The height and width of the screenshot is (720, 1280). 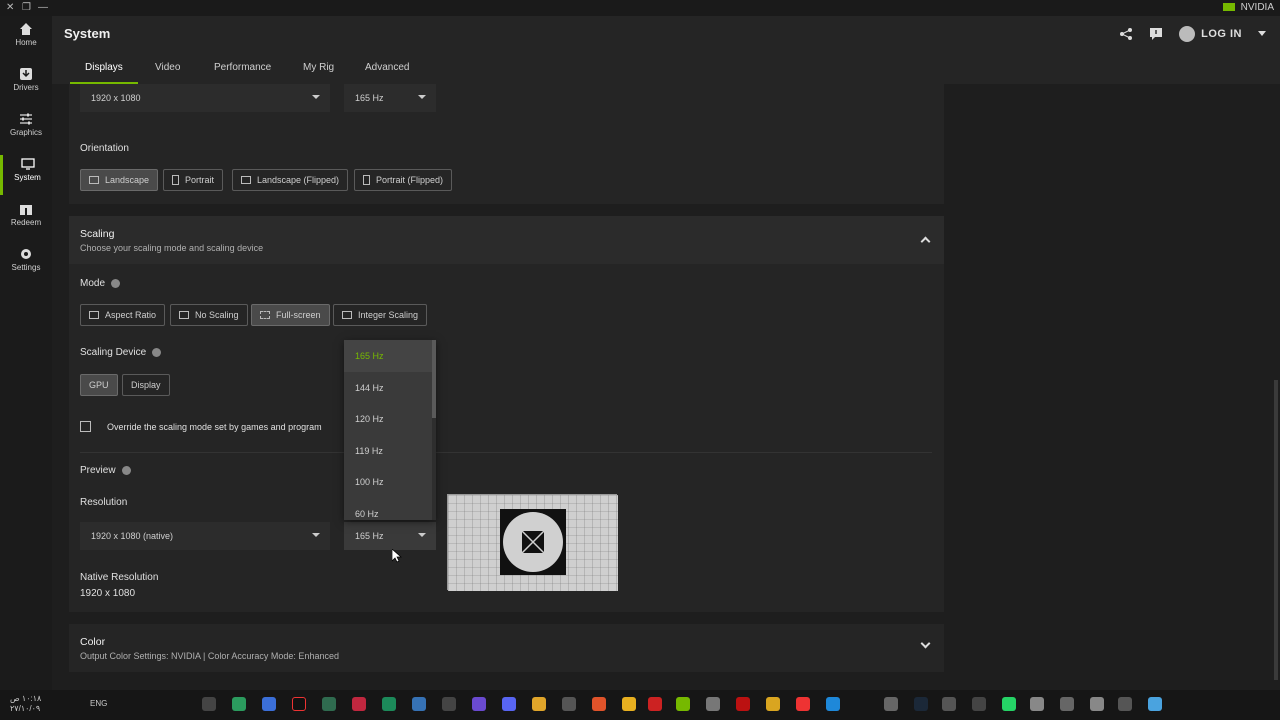 What do you see at coordinates (390, 98) in the screenshot?
I see `refresh-rate-dropdown: 165 Hz` at bounding box center [390, 98].